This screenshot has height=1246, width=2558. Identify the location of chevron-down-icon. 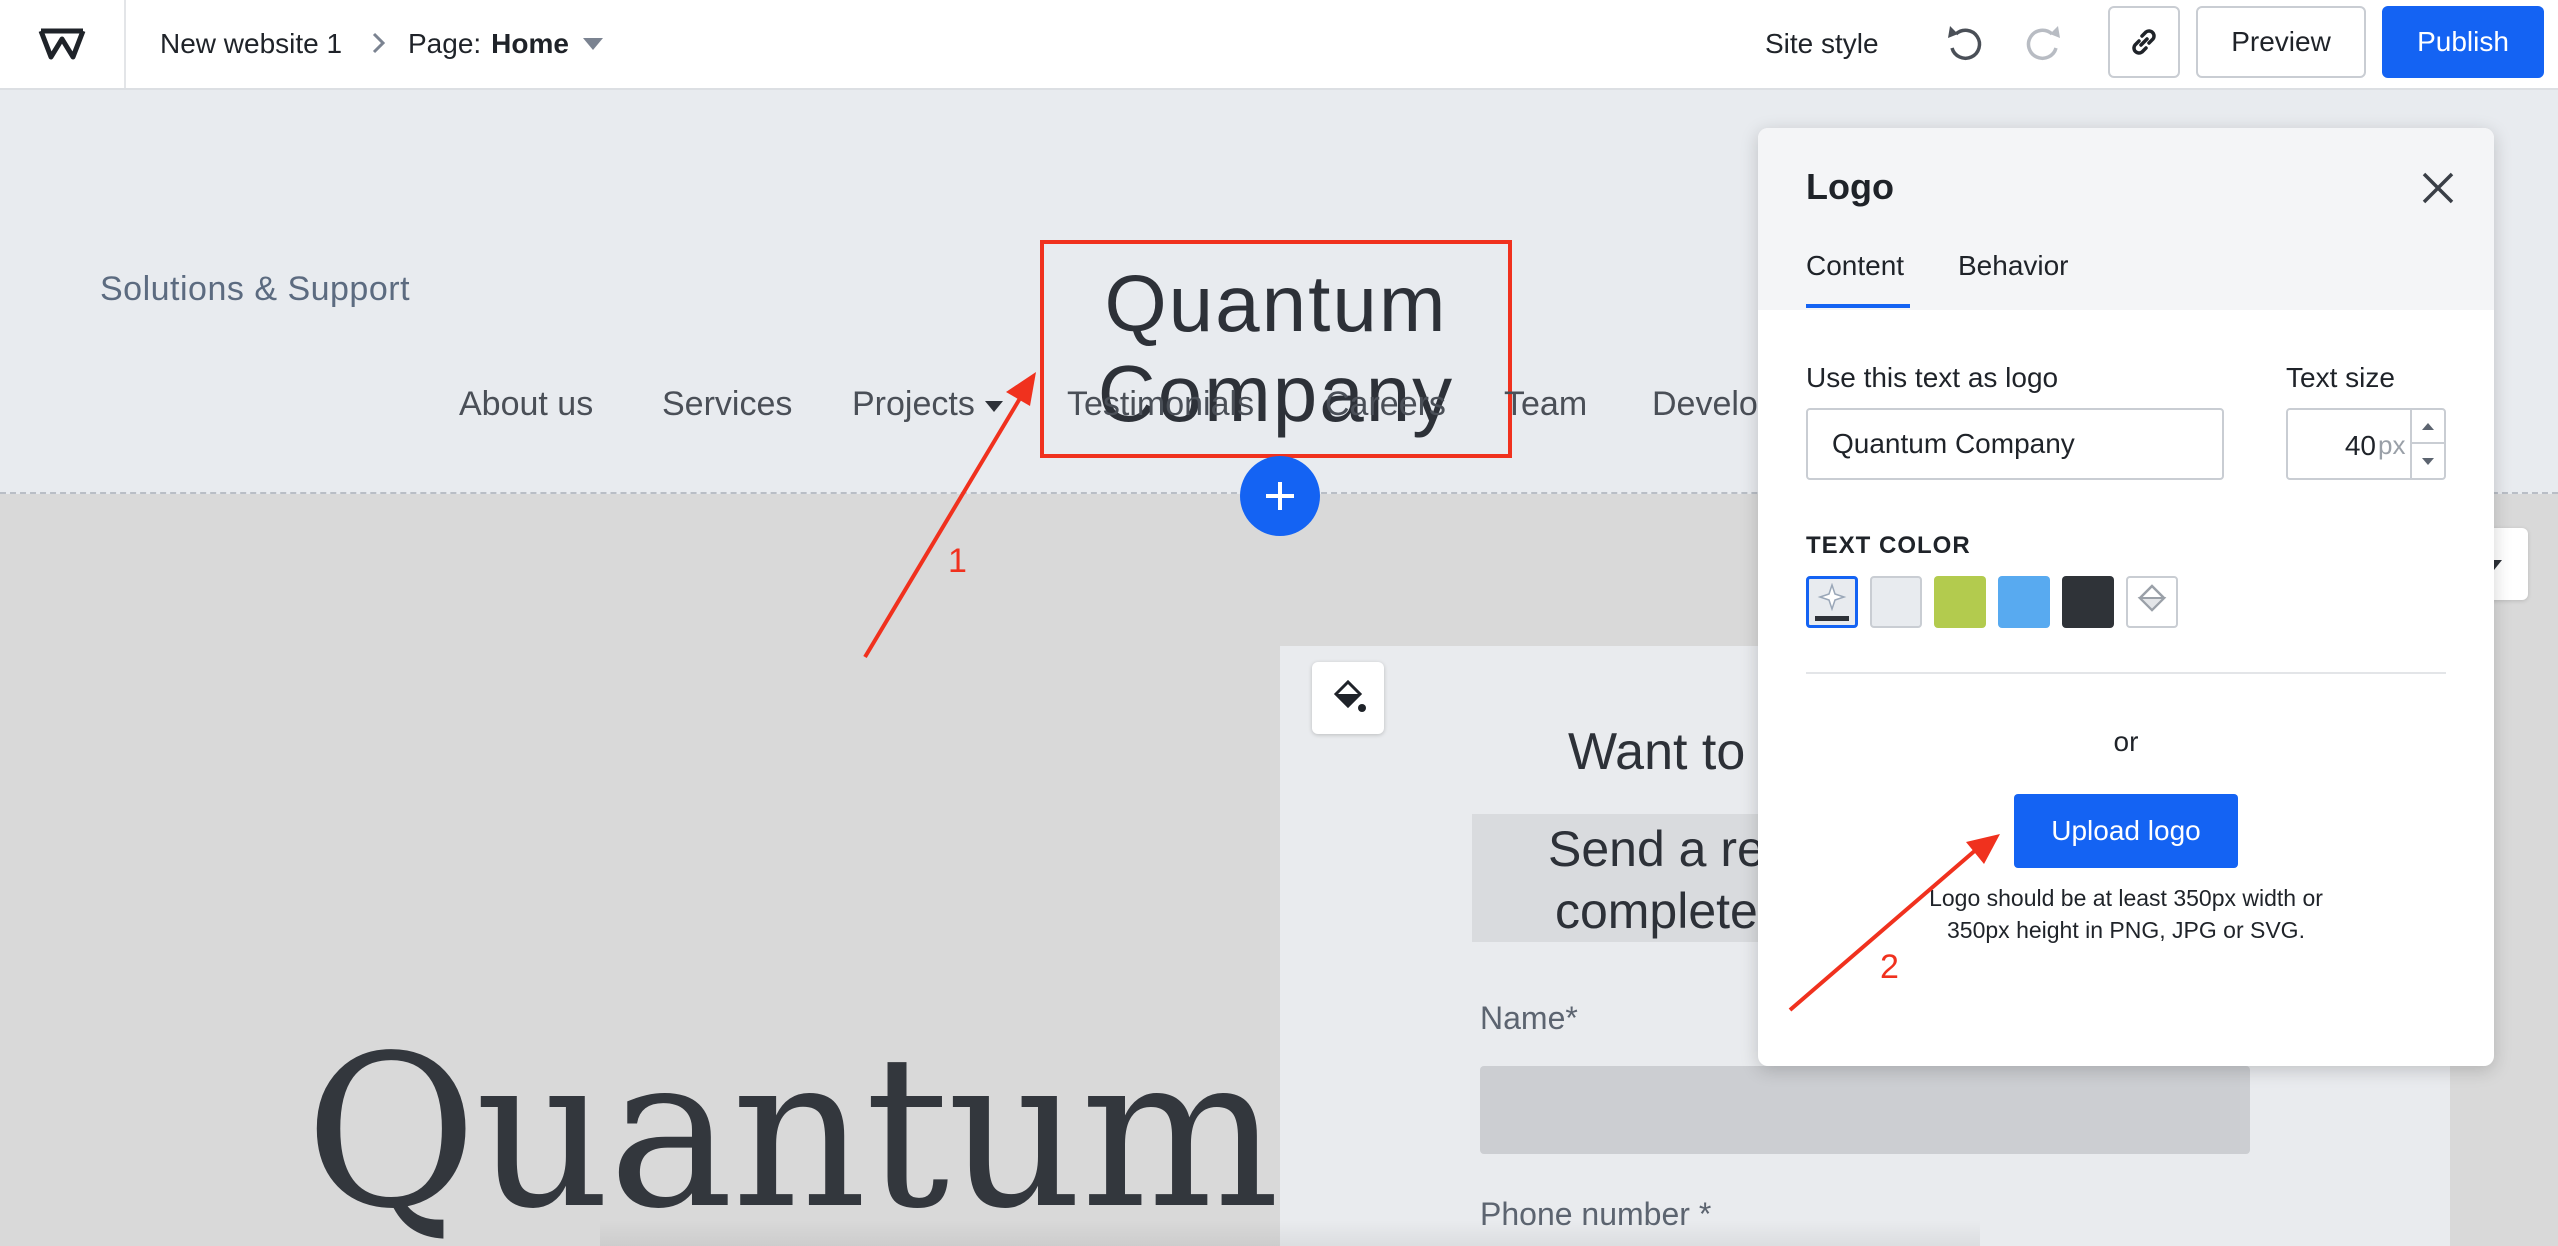
(592, 44).